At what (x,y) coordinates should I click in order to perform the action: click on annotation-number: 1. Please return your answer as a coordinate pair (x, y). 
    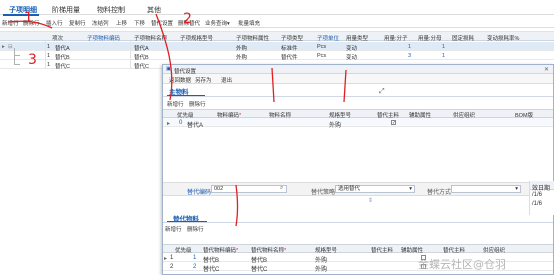
    Looking at the image, I should click on (28, 18).